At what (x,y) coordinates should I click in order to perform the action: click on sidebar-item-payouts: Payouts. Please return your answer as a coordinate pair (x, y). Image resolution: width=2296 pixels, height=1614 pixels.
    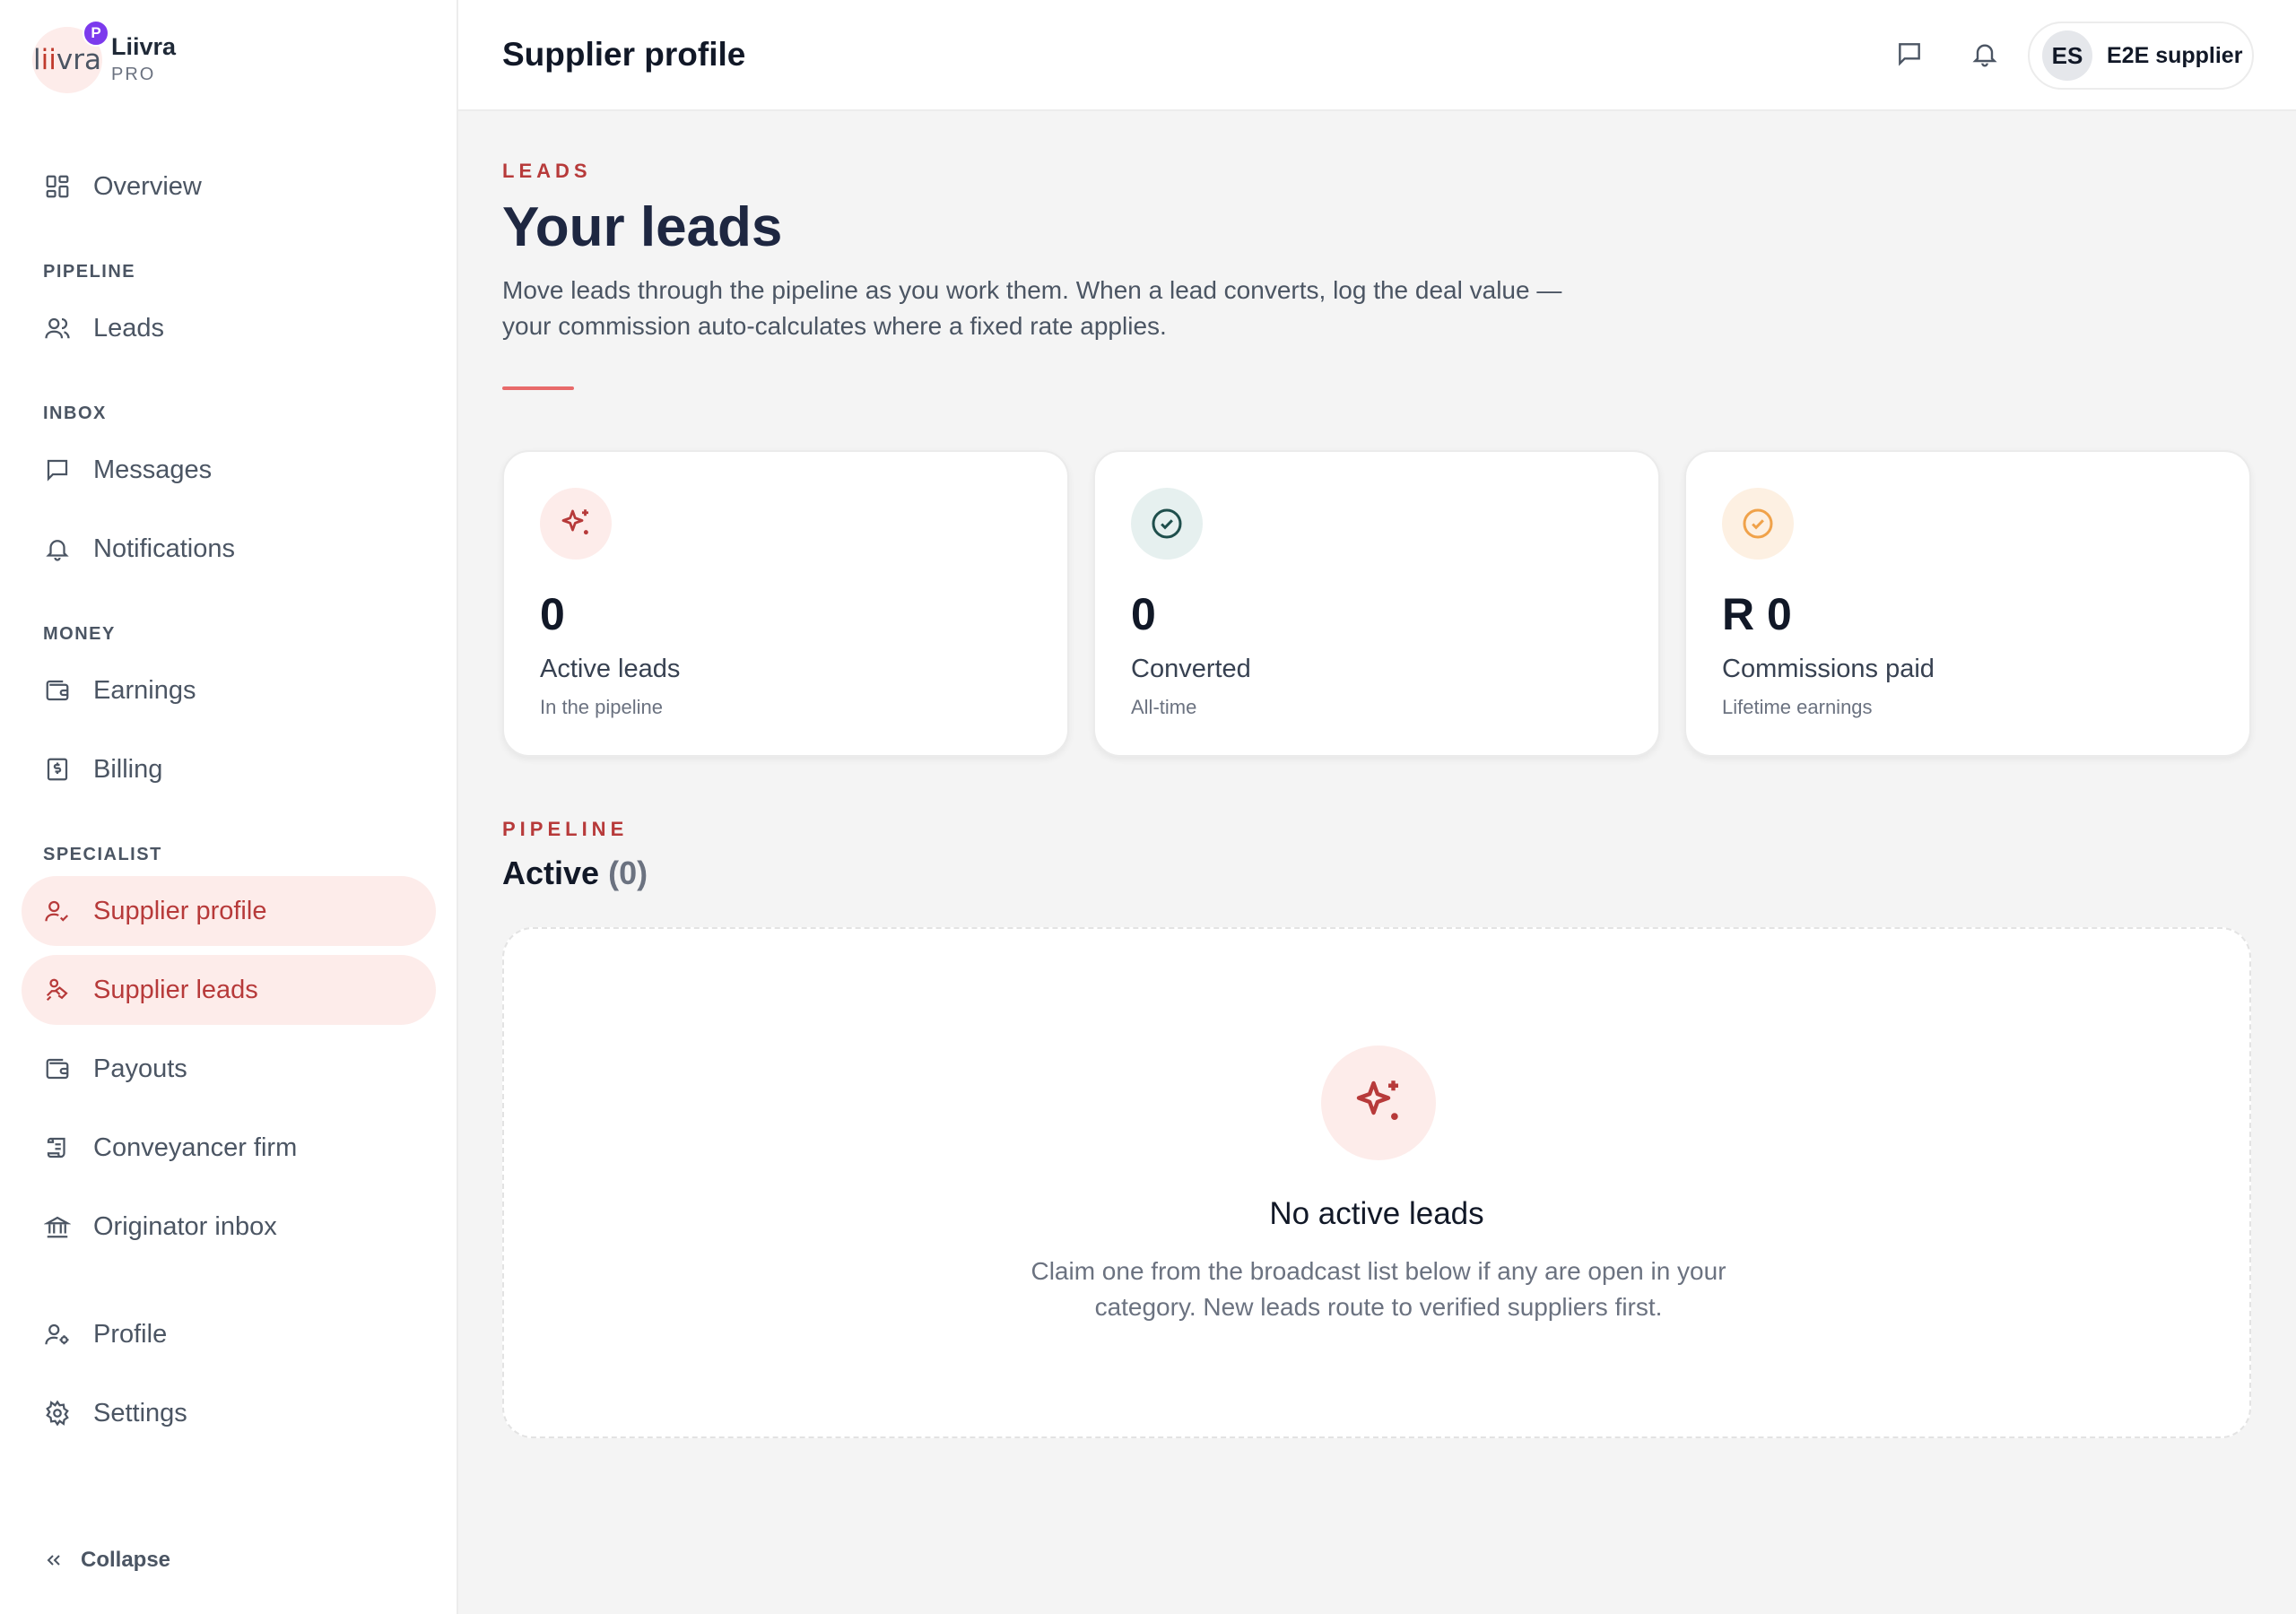
    Looking at the image, I should click on (229, 1069).